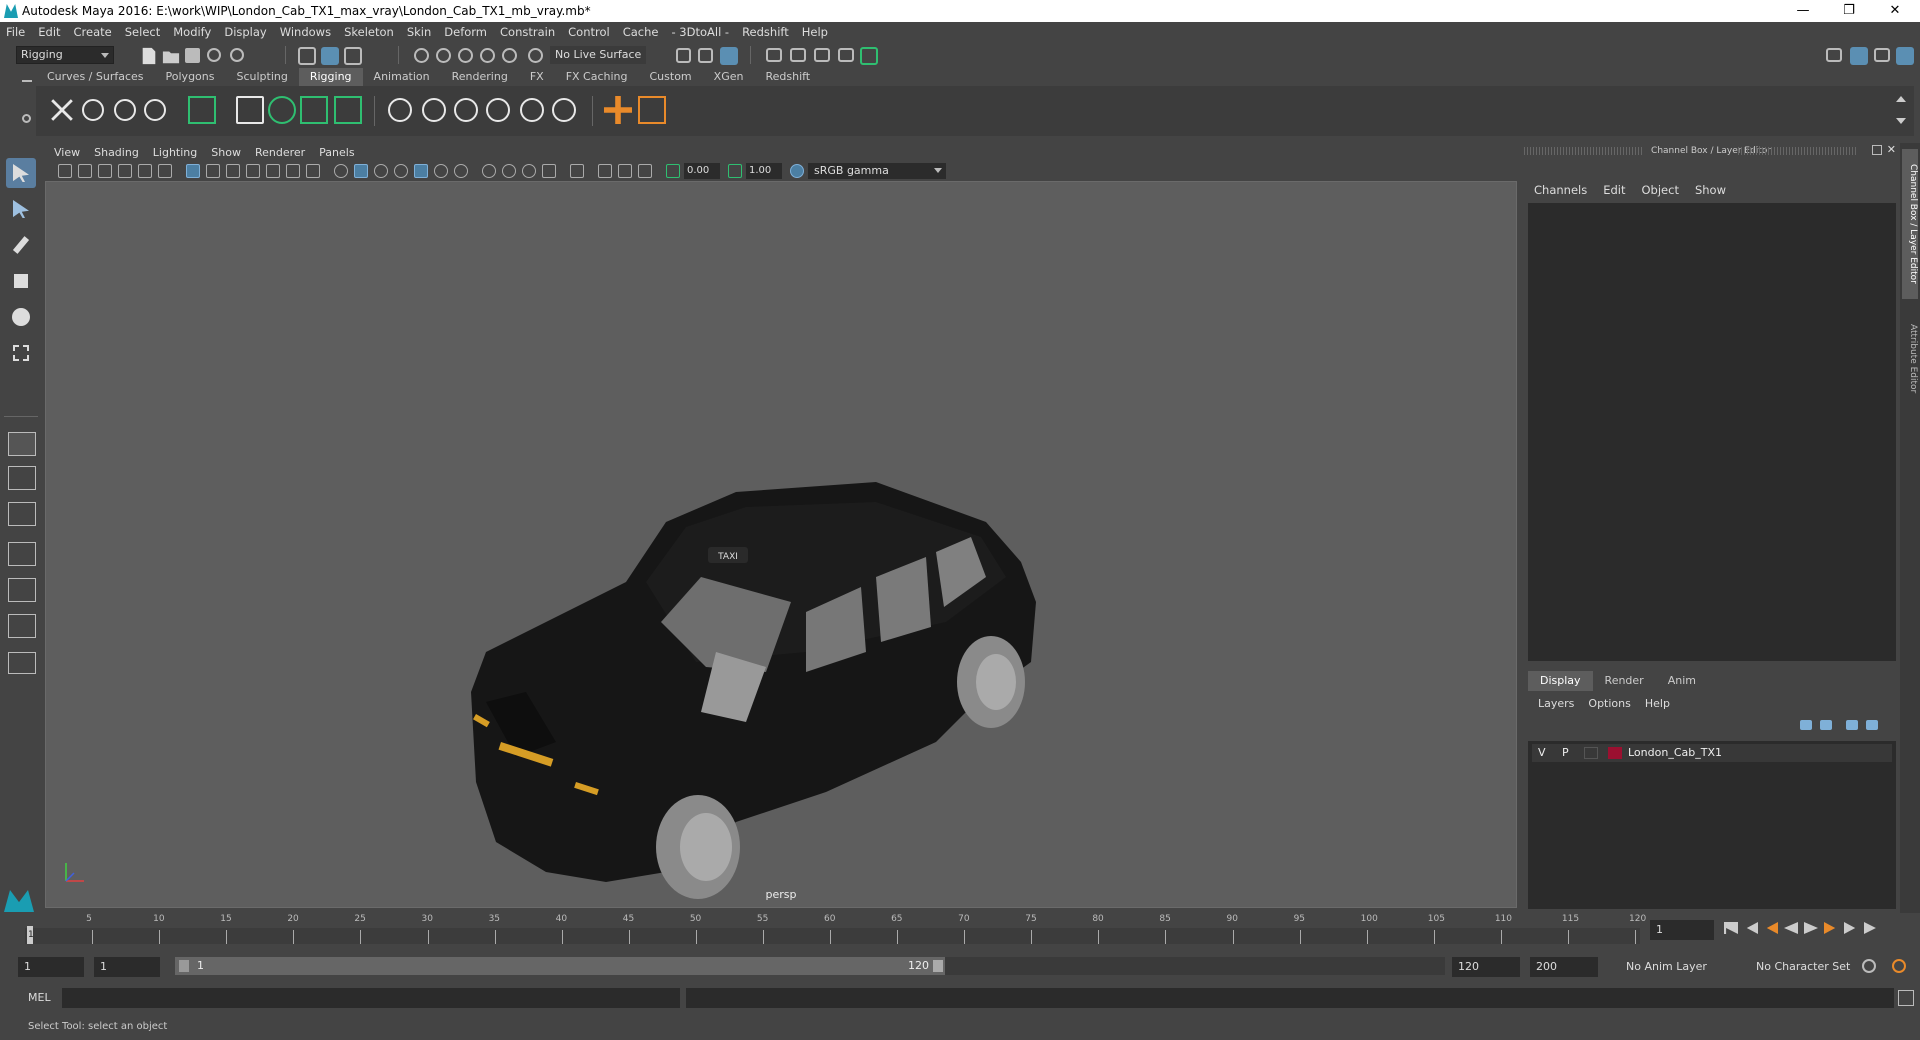 The width and height of the screenshot is (1920, 1040). I want to click on tab-animation: Animation, so click(402, 77).